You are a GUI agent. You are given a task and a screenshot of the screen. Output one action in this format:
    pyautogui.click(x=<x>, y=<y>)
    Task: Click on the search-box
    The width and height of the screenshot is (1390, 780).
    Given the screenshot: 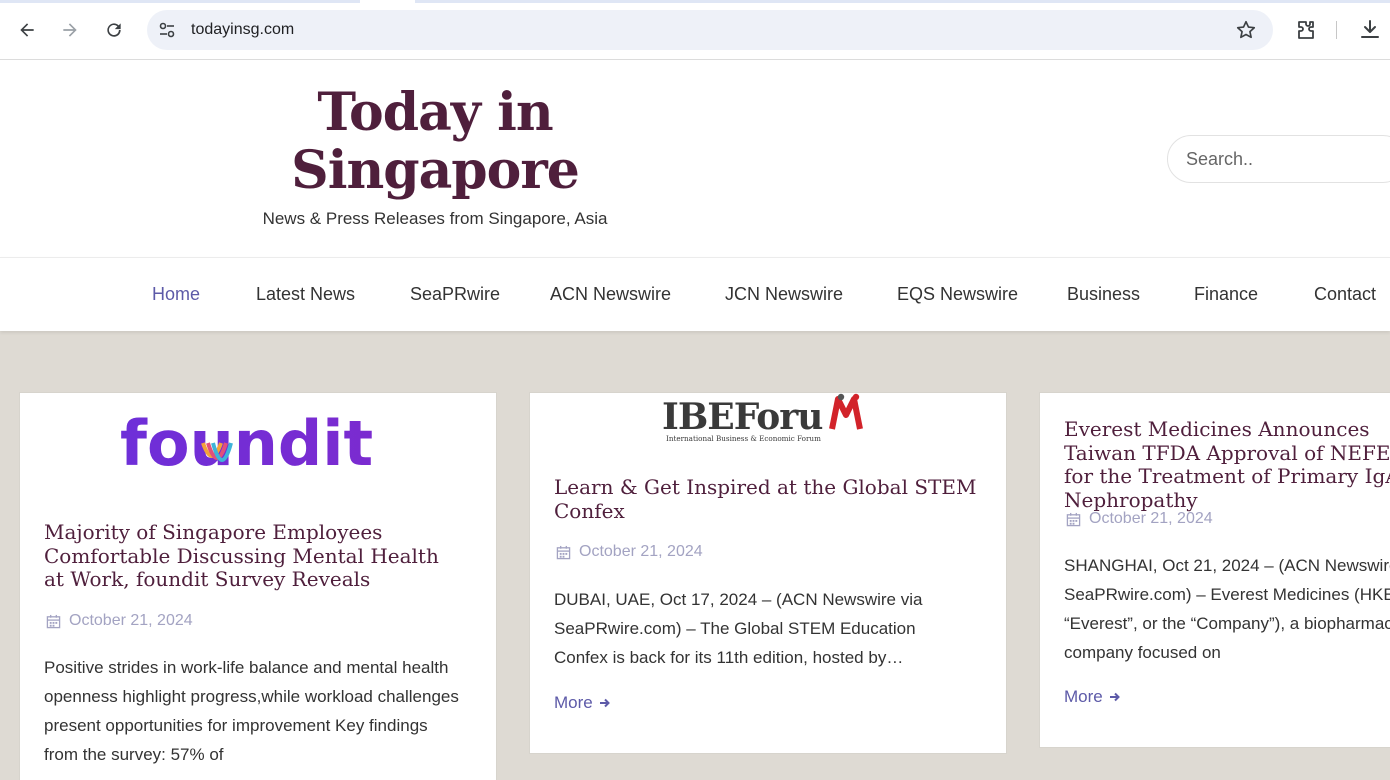 What is the action you would take?
    pyautogui.click(x=1278, y=159)
    